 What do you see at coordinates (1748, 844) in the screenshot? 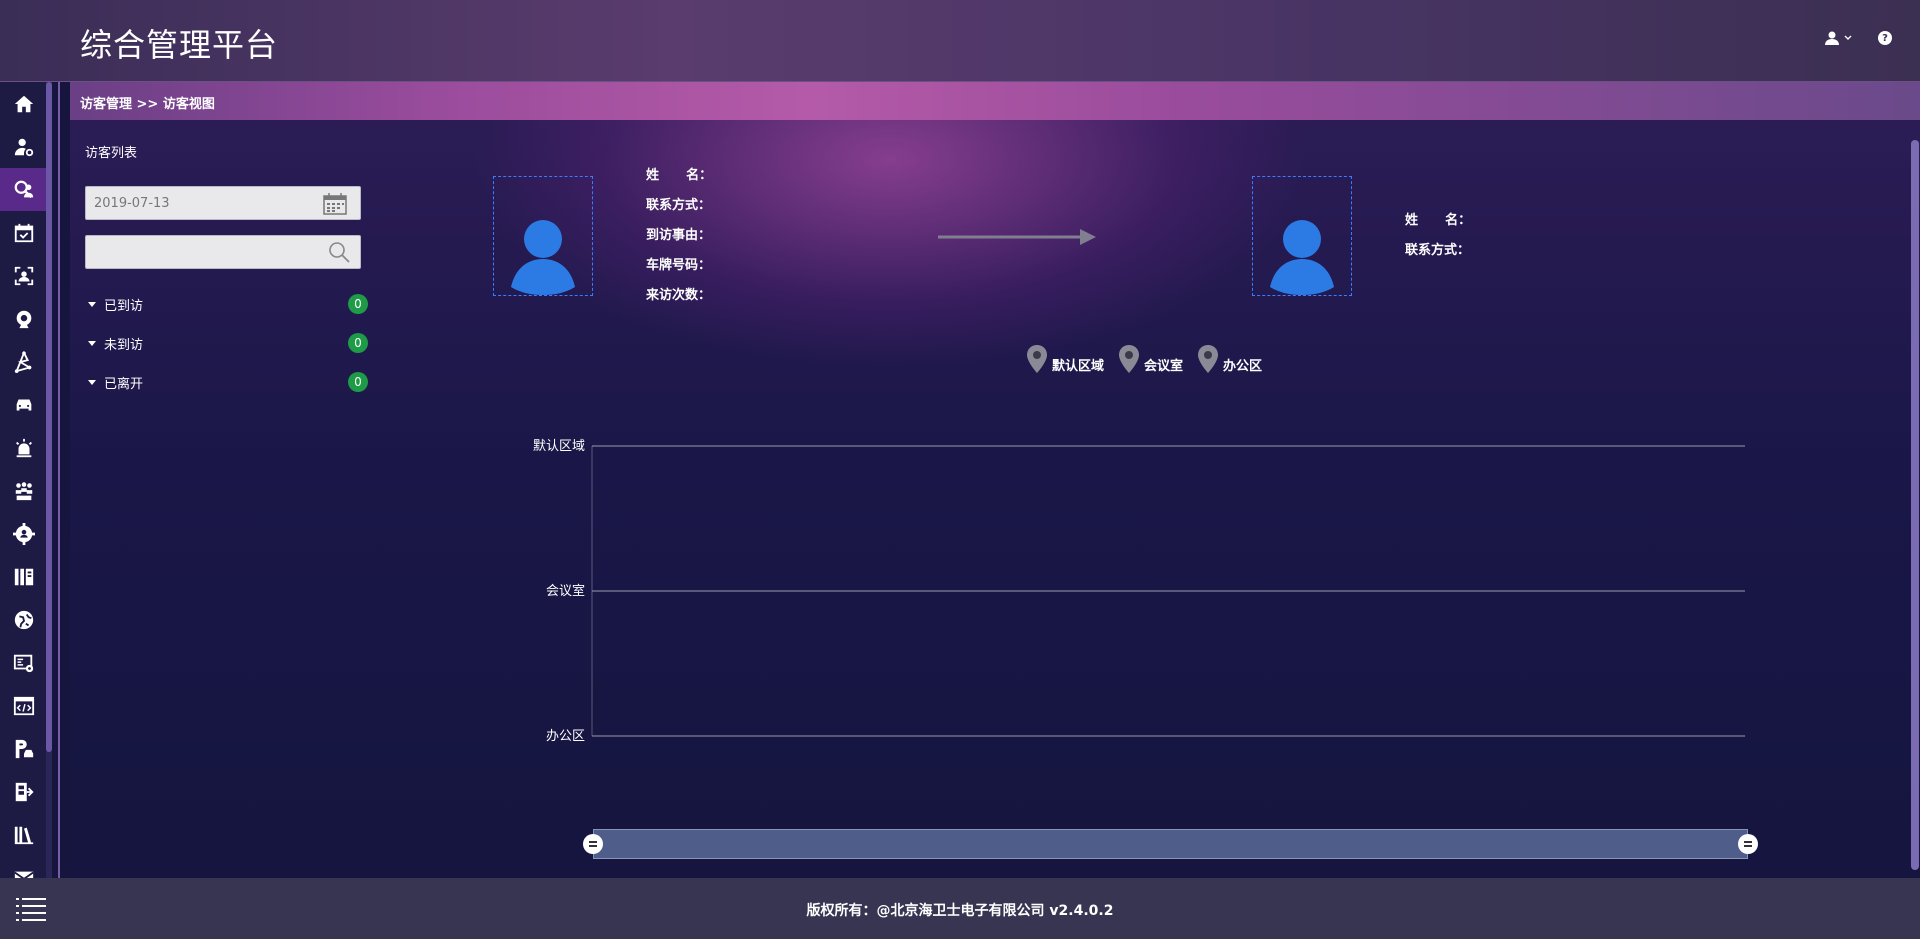
I see `zoom-handle-right` at bounding box center [1748, 844].